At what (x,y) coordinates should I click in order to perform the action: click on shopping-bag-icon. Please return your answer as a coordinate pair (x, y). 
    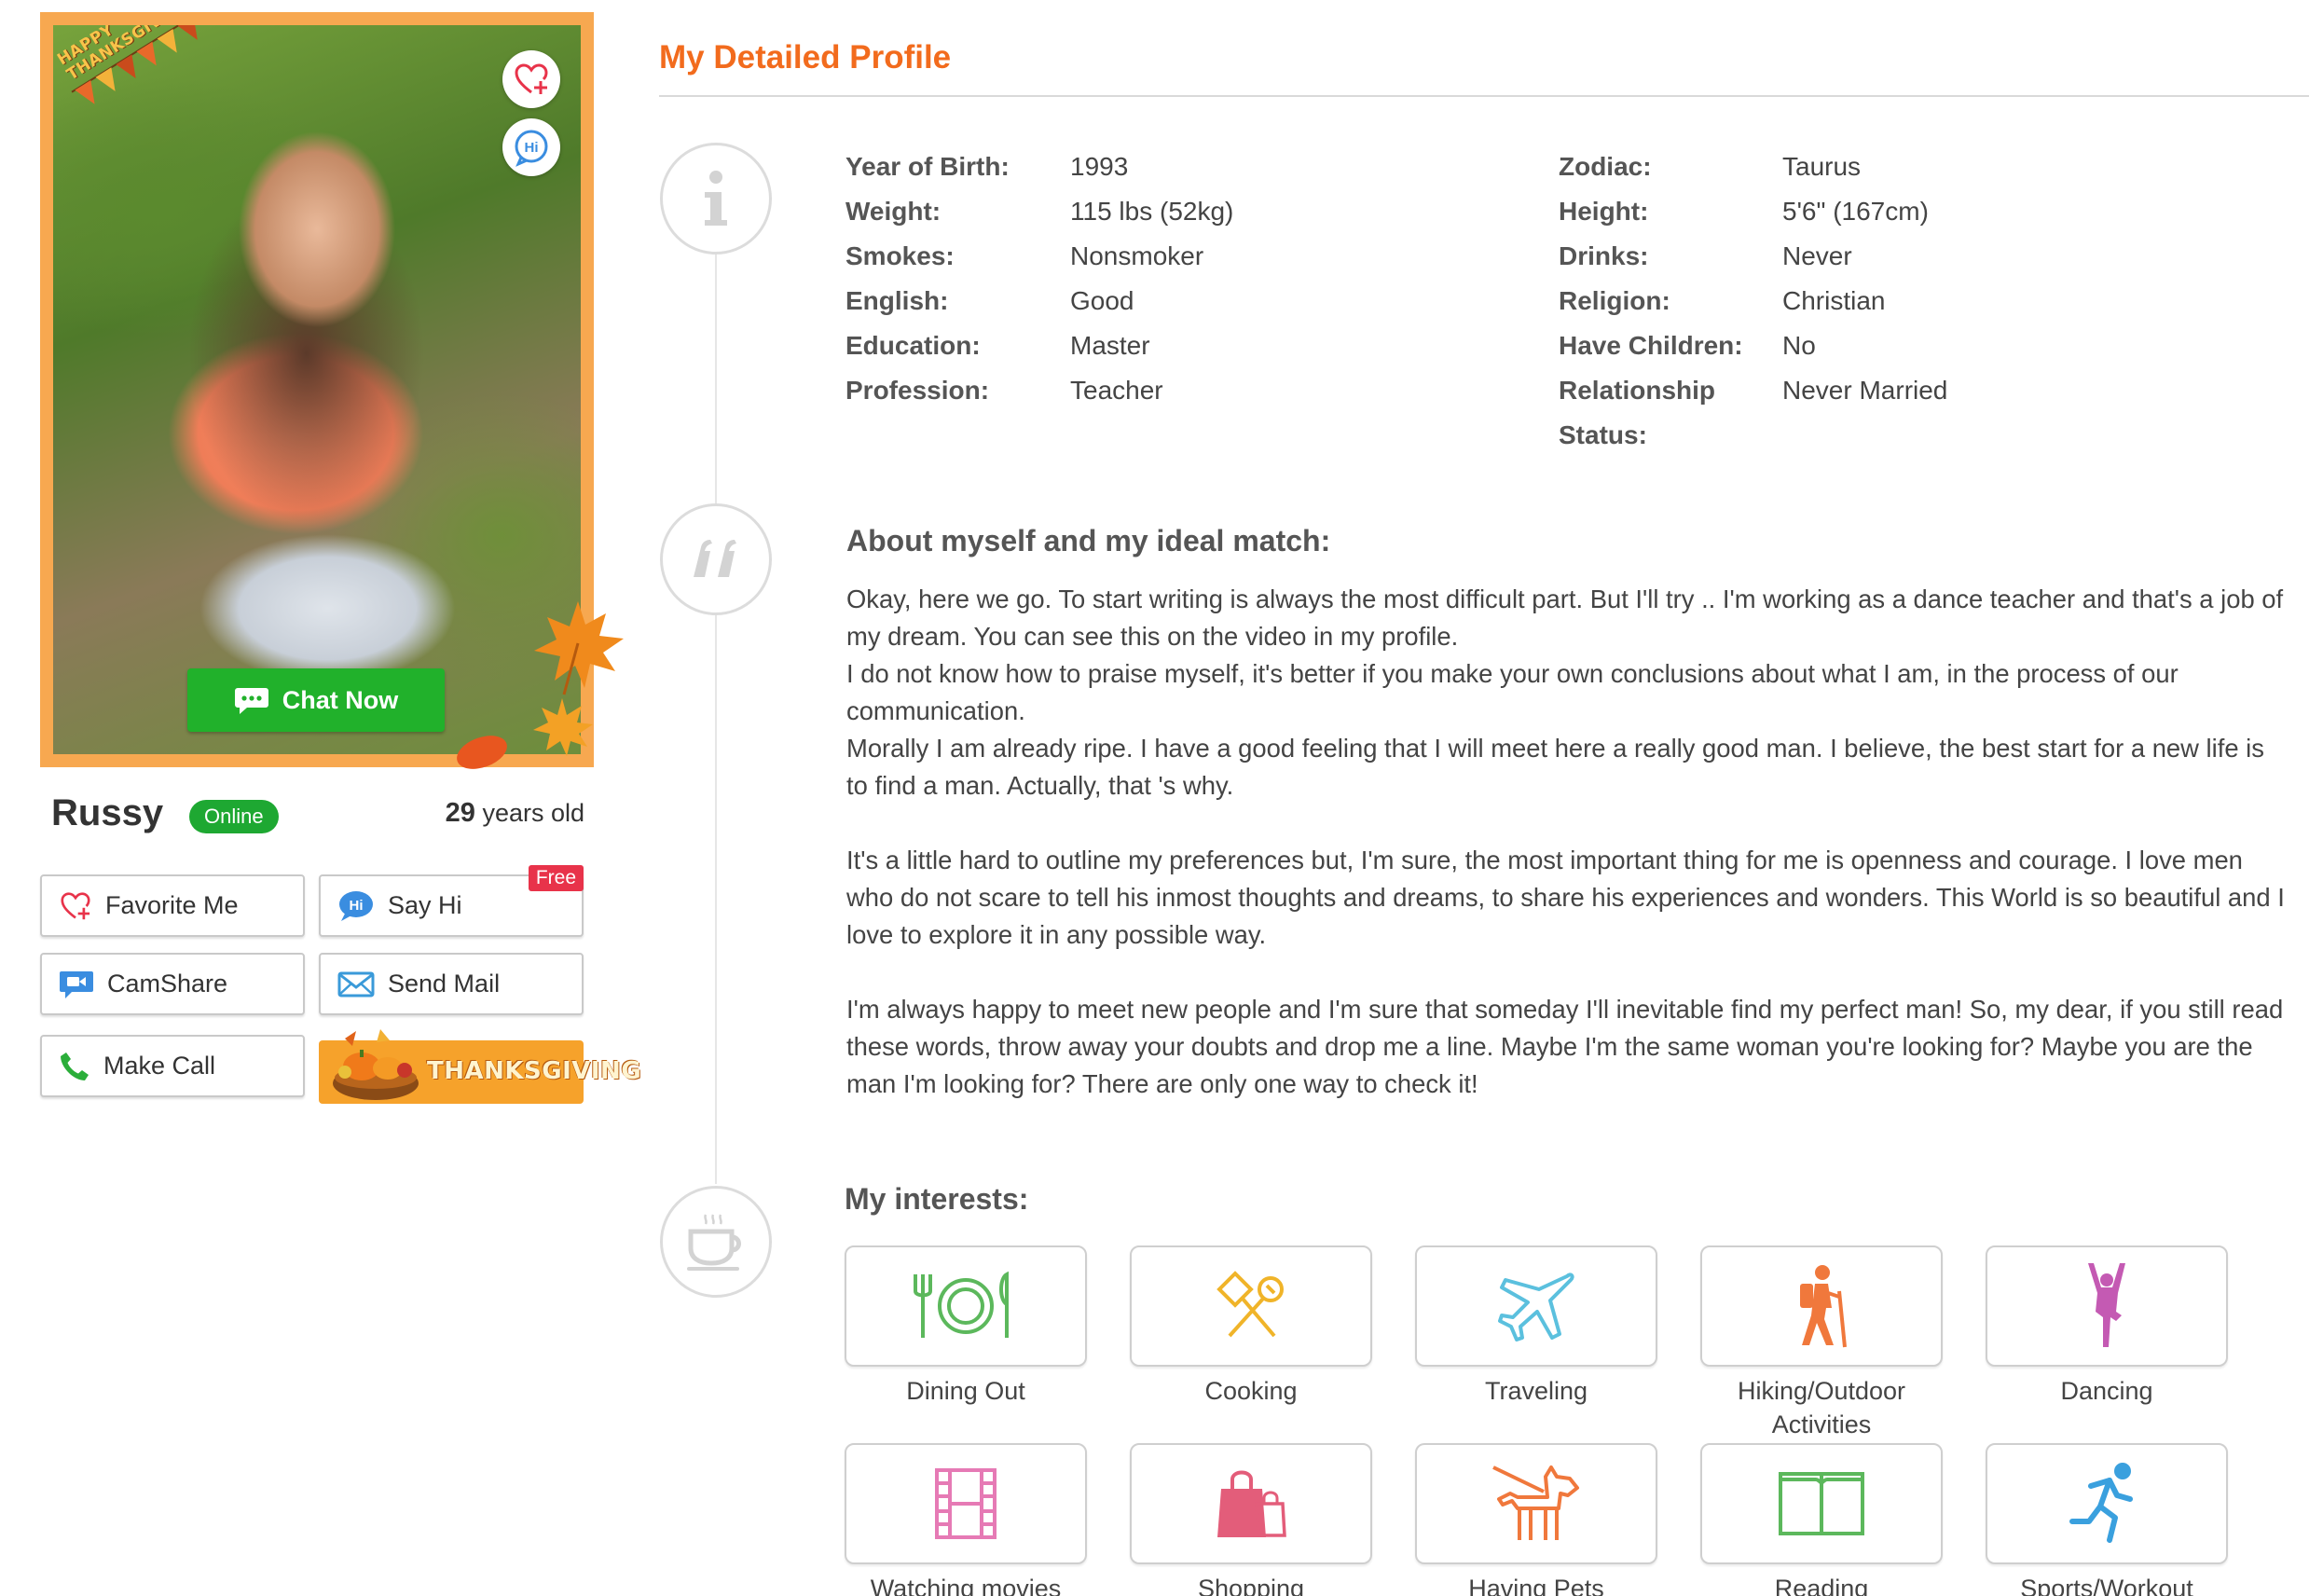
    Looking at the image, I should click on (1251, 1503).